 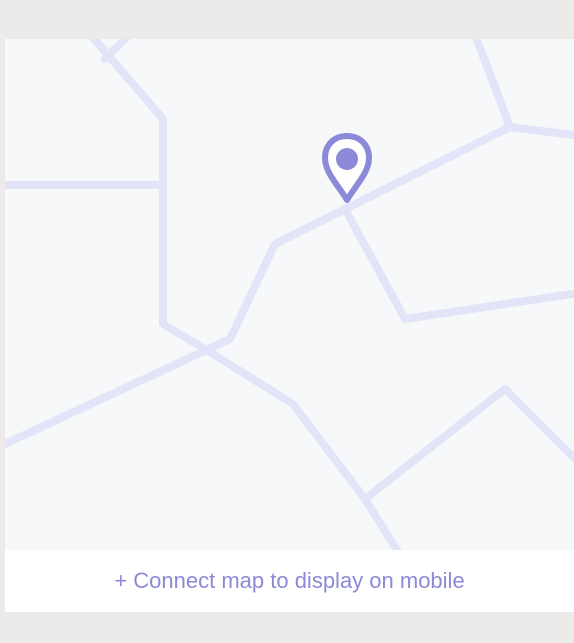 I want to click on connect-map-button: + Connect map to display on mobile, so click(x=289, y=581).